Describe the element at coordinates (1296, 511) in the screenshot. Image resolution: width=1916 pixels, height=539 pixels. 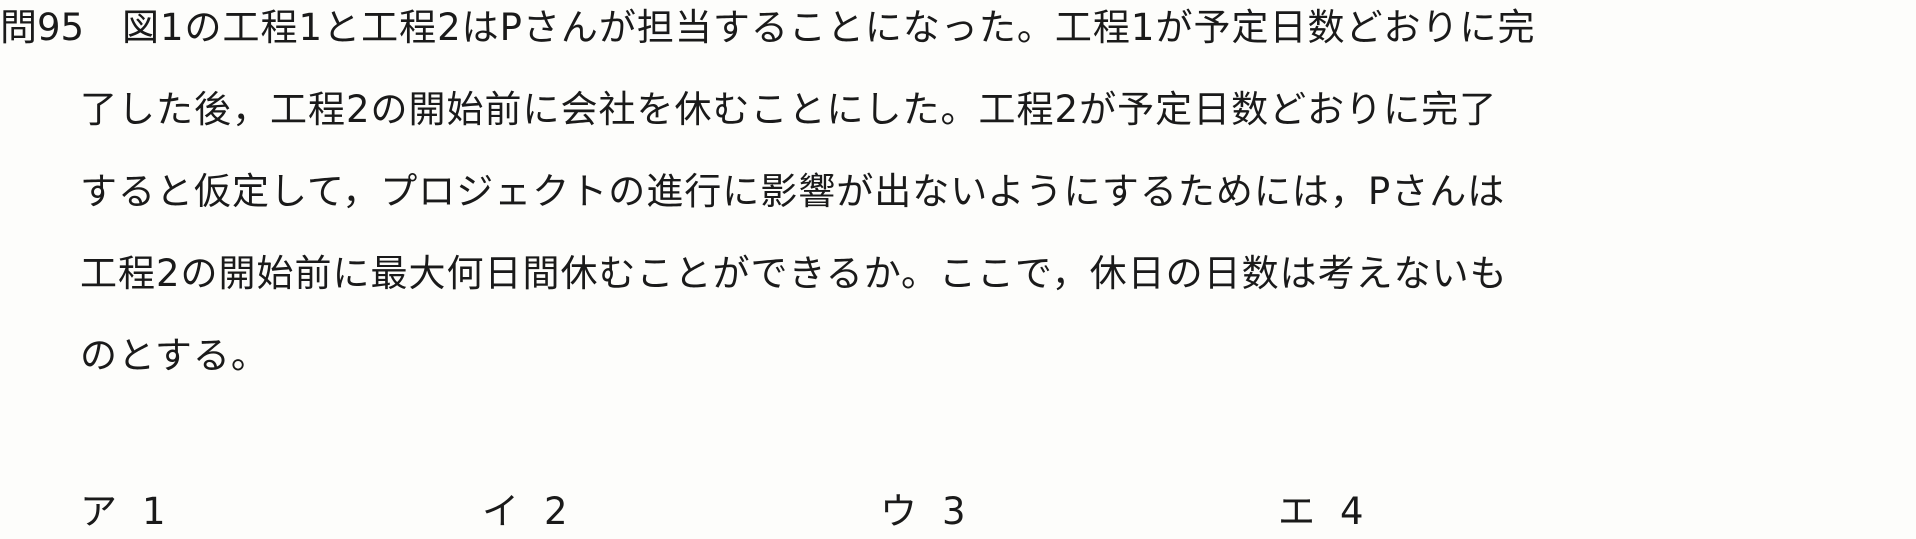
I see `choice-label: エ` at that location.